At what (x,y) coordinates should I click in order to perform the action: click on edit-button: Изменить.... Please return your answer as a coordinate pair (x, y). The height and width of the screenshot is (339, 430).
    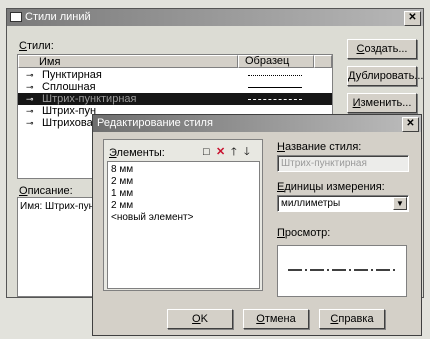
    Looking at the image, I should click on (382, 103).